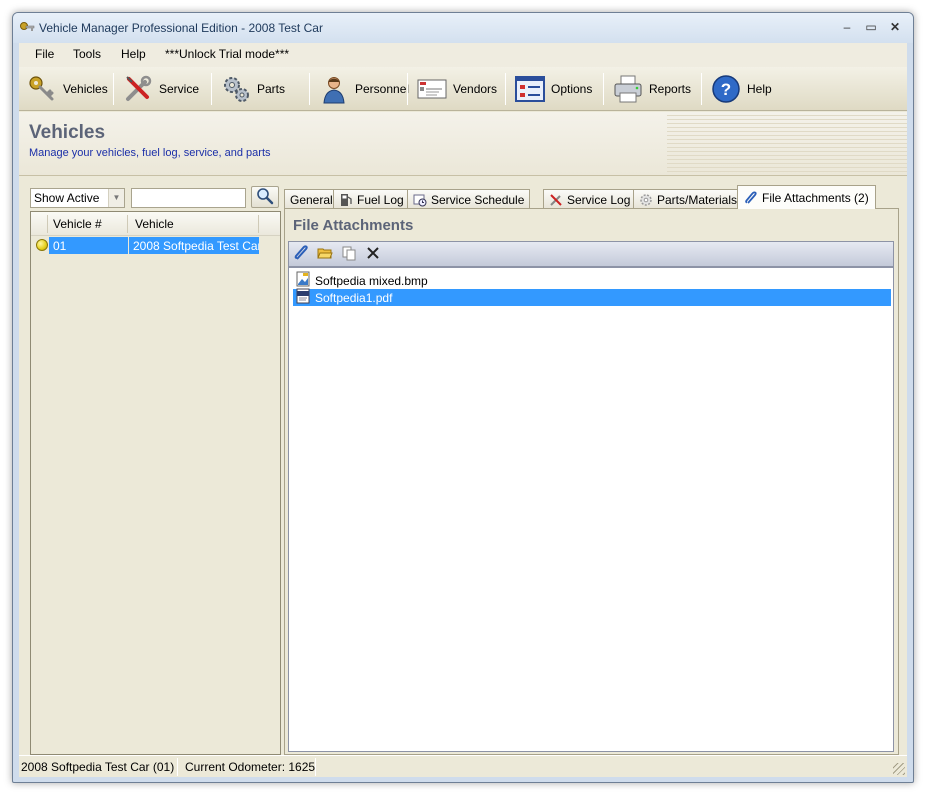 Image resolution: width=934 pixels, height=803 pixels. Describe the element at coordinates (899, 769) in the screenshot. I see `resize-grip` at that location.